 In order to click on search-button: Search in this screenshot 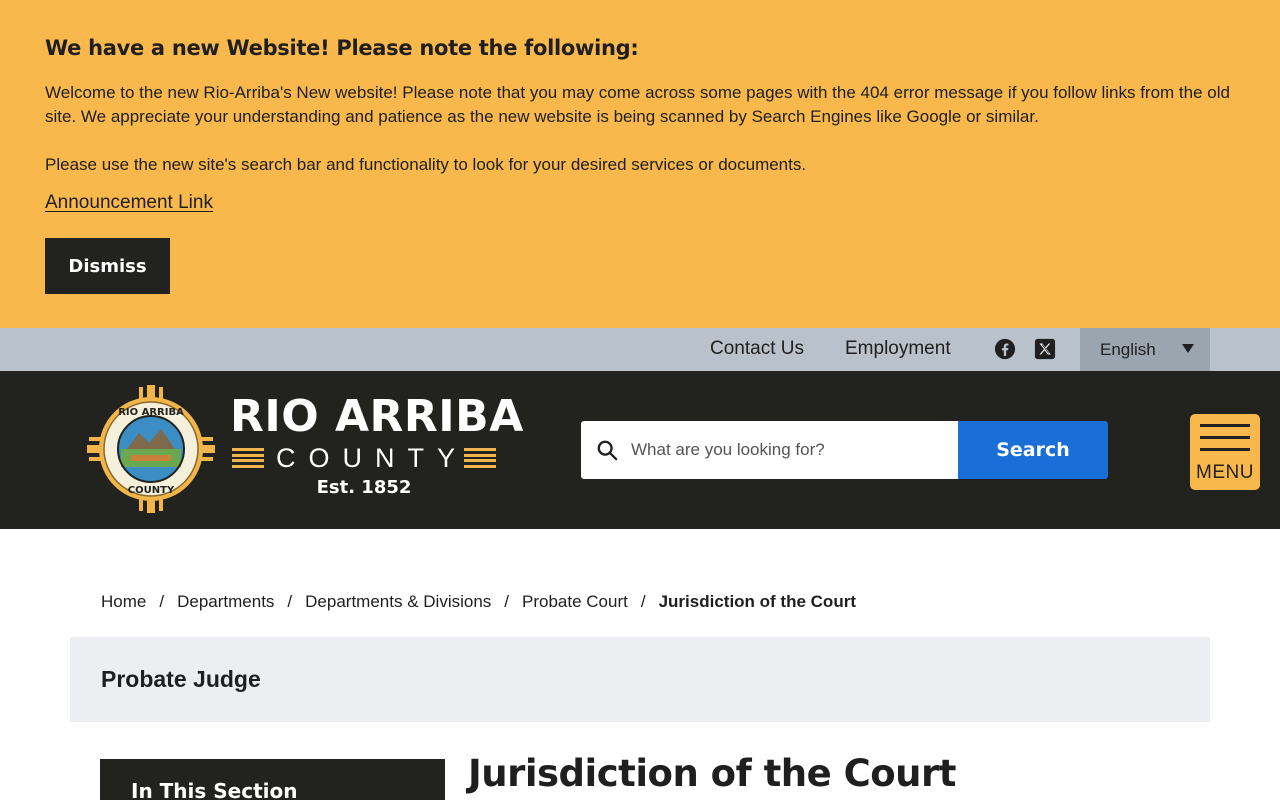, I will do `click(1033, 450)`.